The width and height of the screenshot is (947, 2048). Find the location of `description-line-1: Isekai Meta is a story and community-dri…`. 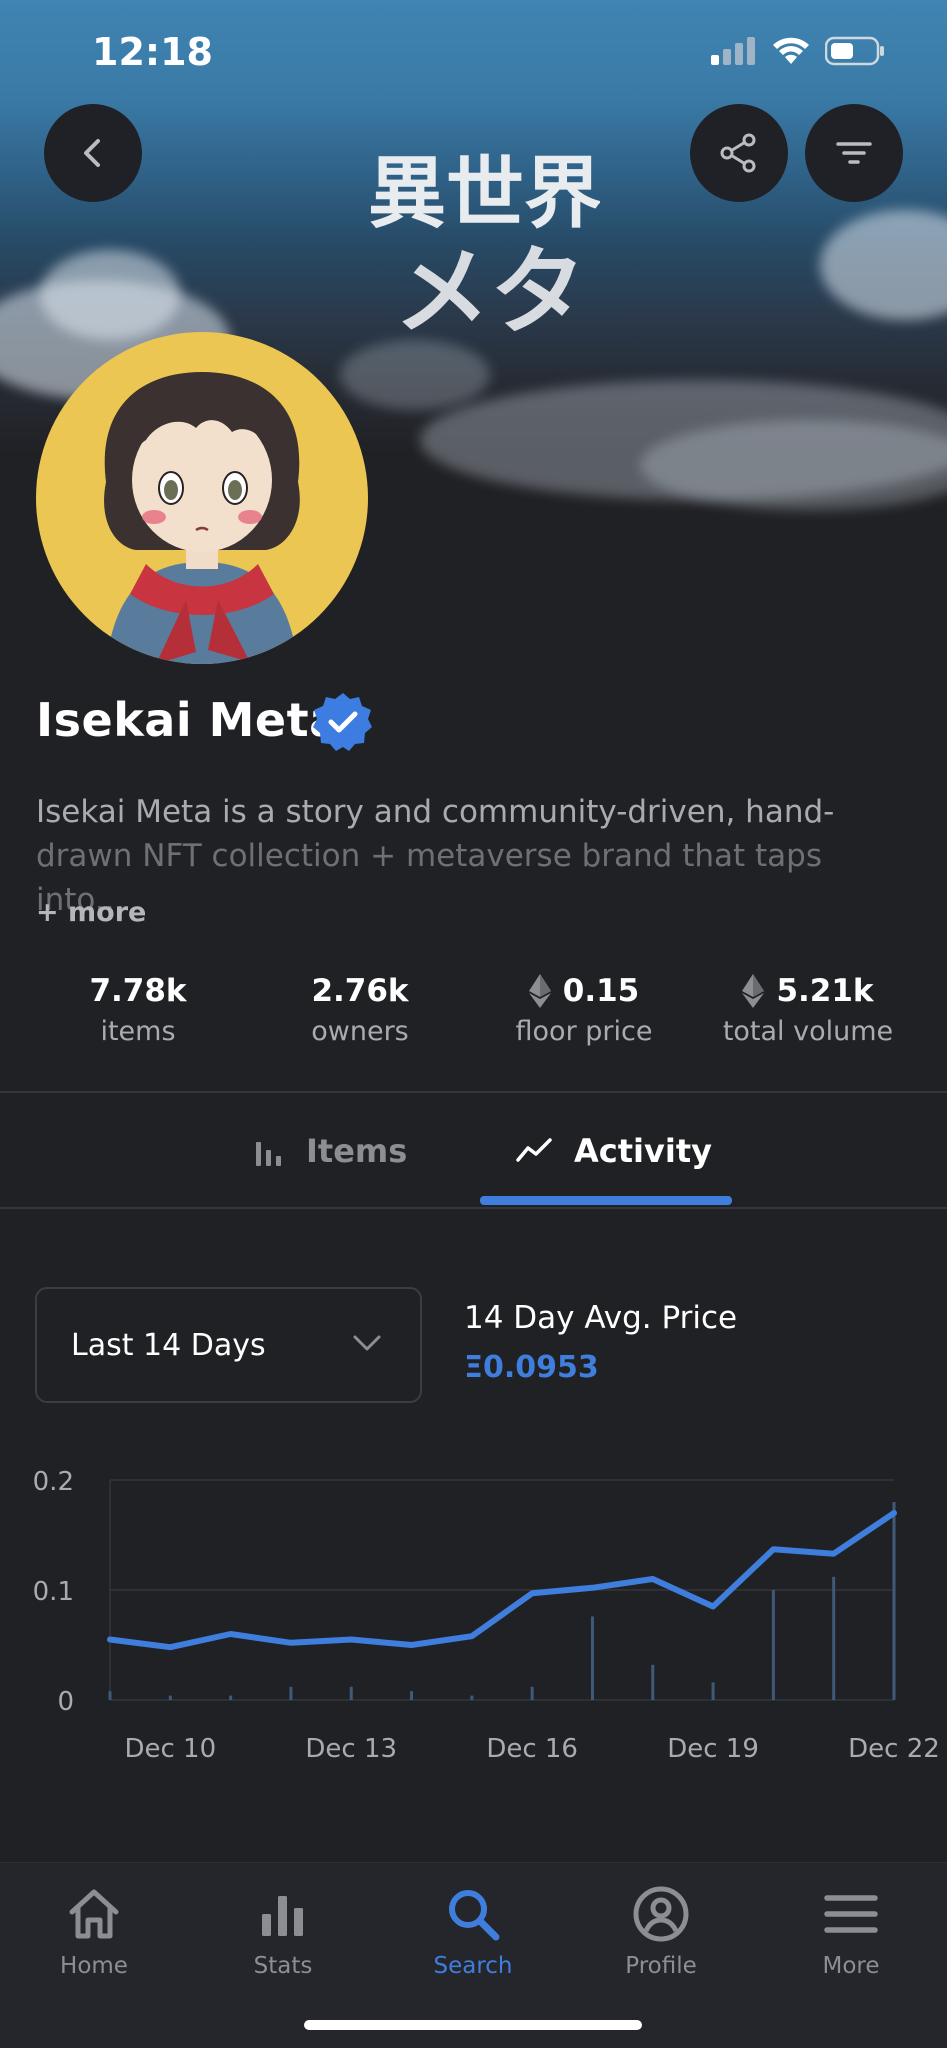

description-line-1: Isekai Meta is a story and community-dri… is located at coordinates (435, 812).